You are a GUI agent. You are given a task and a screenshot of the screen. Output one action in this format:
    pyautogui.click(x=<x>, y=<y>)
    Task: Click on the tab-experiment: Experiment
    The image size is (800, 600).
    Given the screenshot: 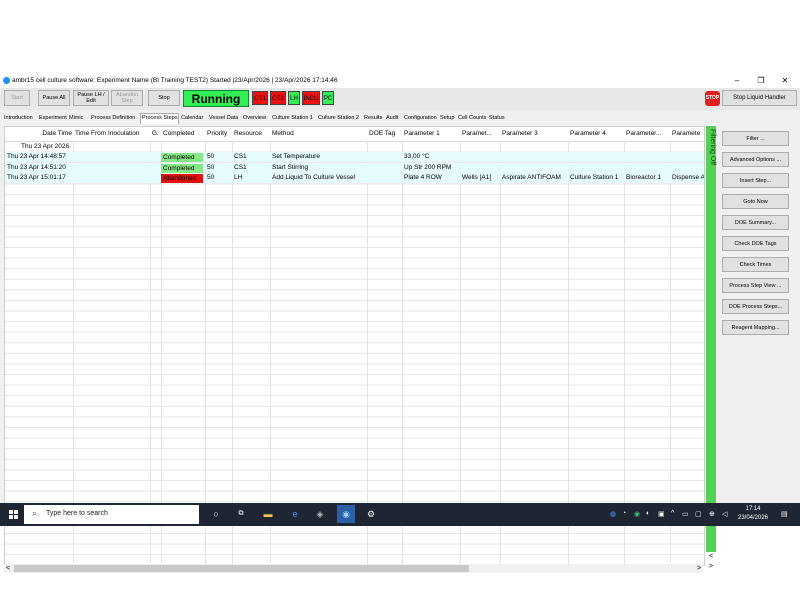 What is the action you would take?
    pyautogui.click(x=53, y=118)
    